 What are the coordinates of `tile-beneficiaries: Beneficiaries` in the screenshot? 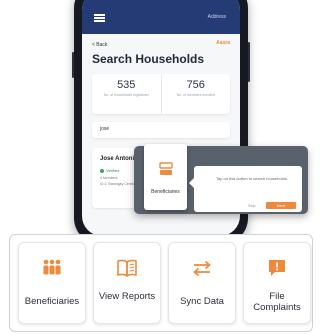 It's located at (52, 283).